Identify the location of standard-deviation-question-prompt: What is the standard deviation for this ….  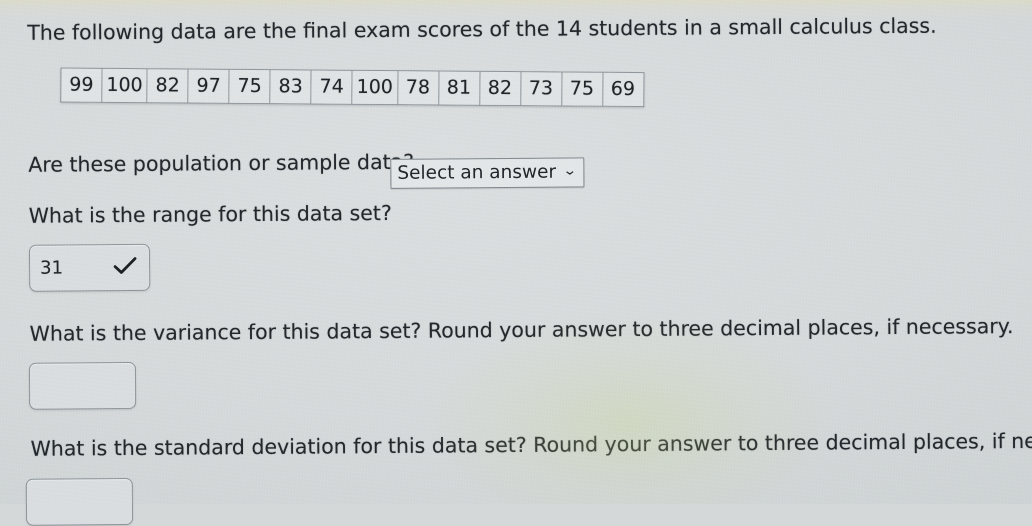
(531, 444).